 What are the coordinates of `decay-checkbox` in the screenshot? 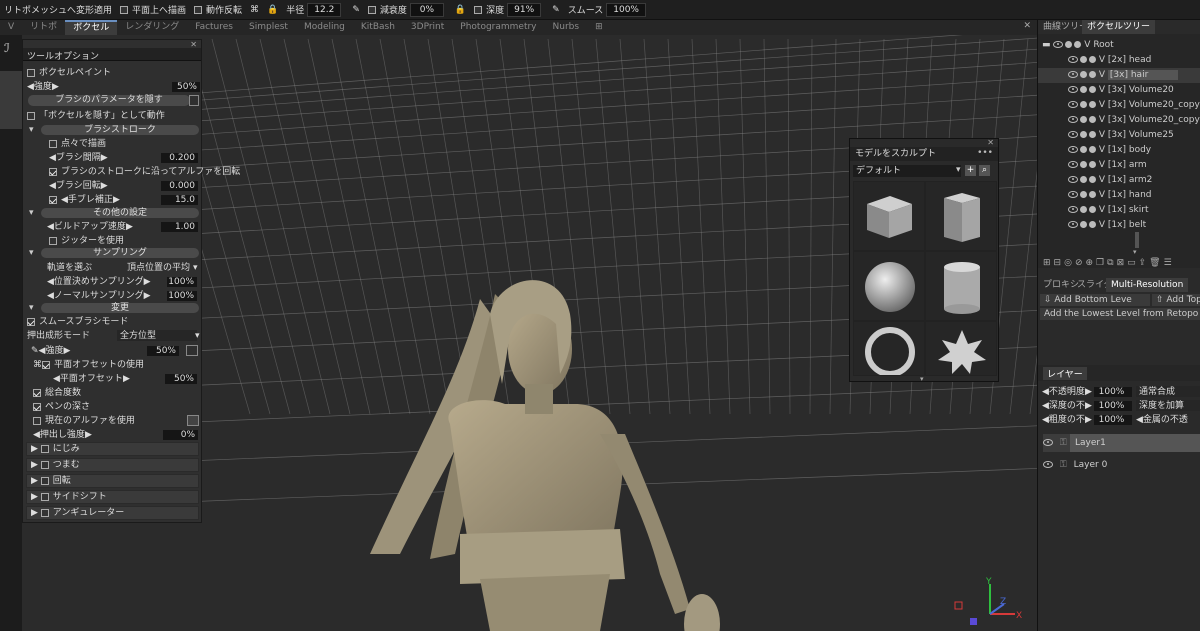 It's located at (371, 9).